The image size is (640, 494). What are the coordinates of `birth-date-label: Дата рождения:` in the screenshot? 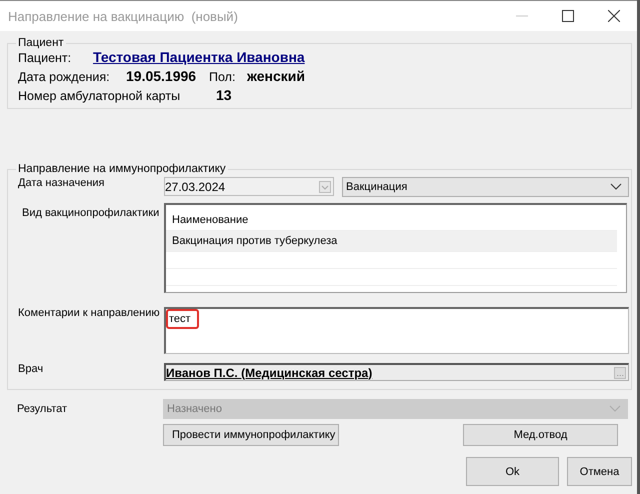 It's located at (64, 77).